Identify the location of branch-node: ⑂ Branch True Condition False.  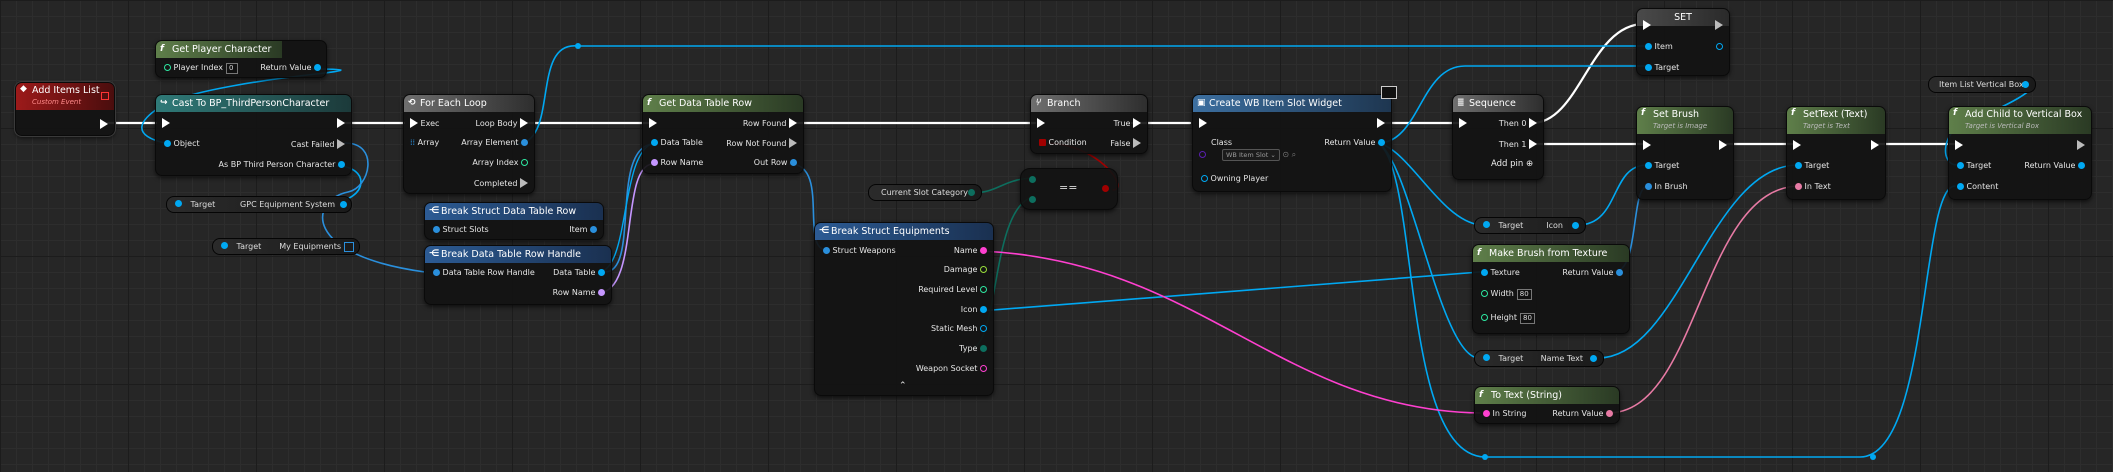
(1089, 124).